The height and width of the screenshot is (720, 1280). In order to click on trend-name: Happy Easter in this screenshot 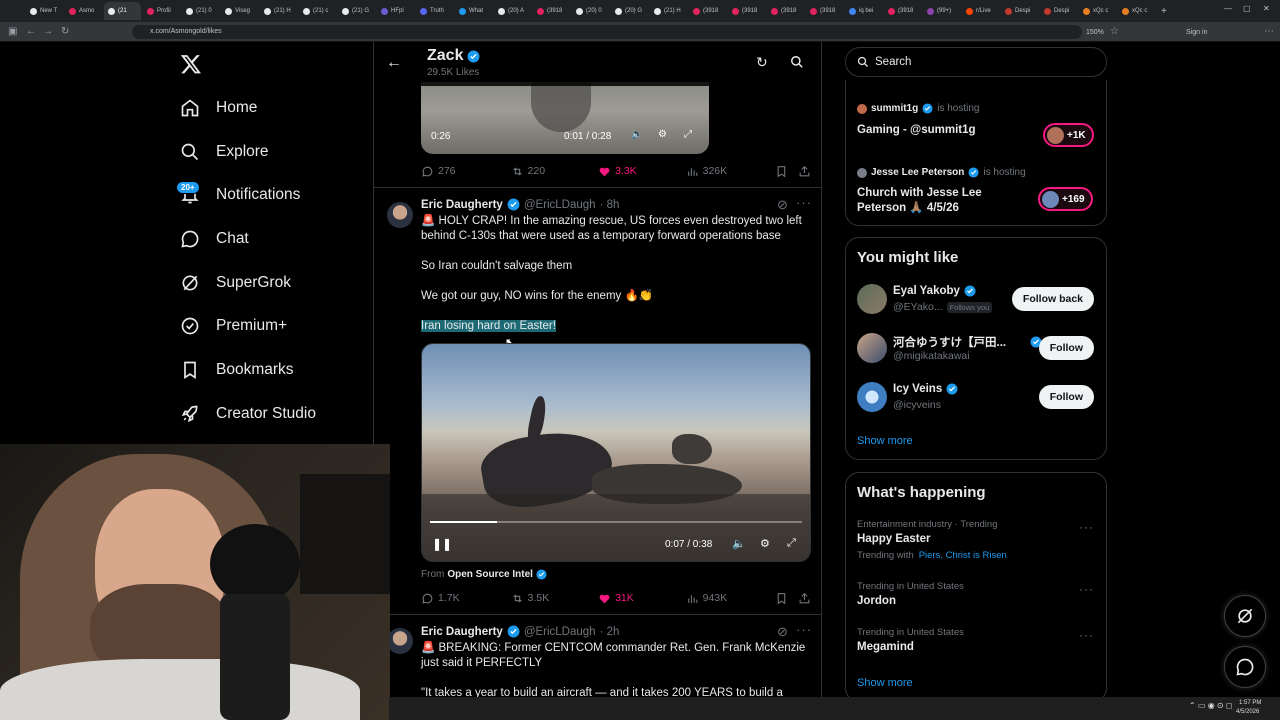, I will do `click(894, 539)`.